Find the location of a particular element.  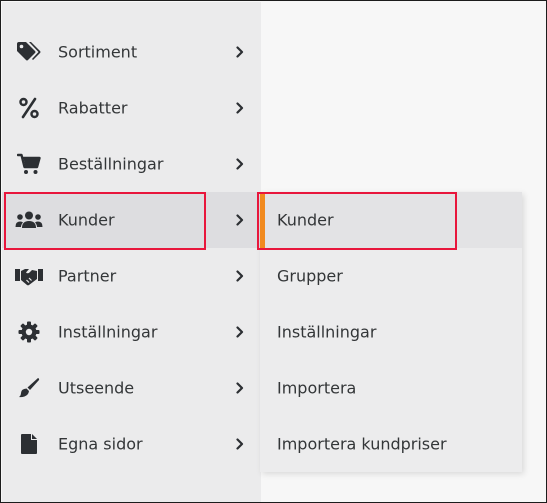

sidebar-item-partner: Partner is located at coordinates (131, 276).